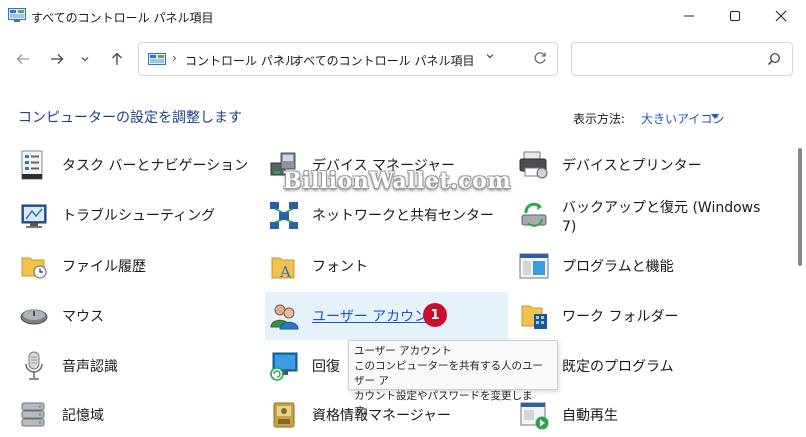  I want to click on item-label: 音声認識, so click(90, 367).